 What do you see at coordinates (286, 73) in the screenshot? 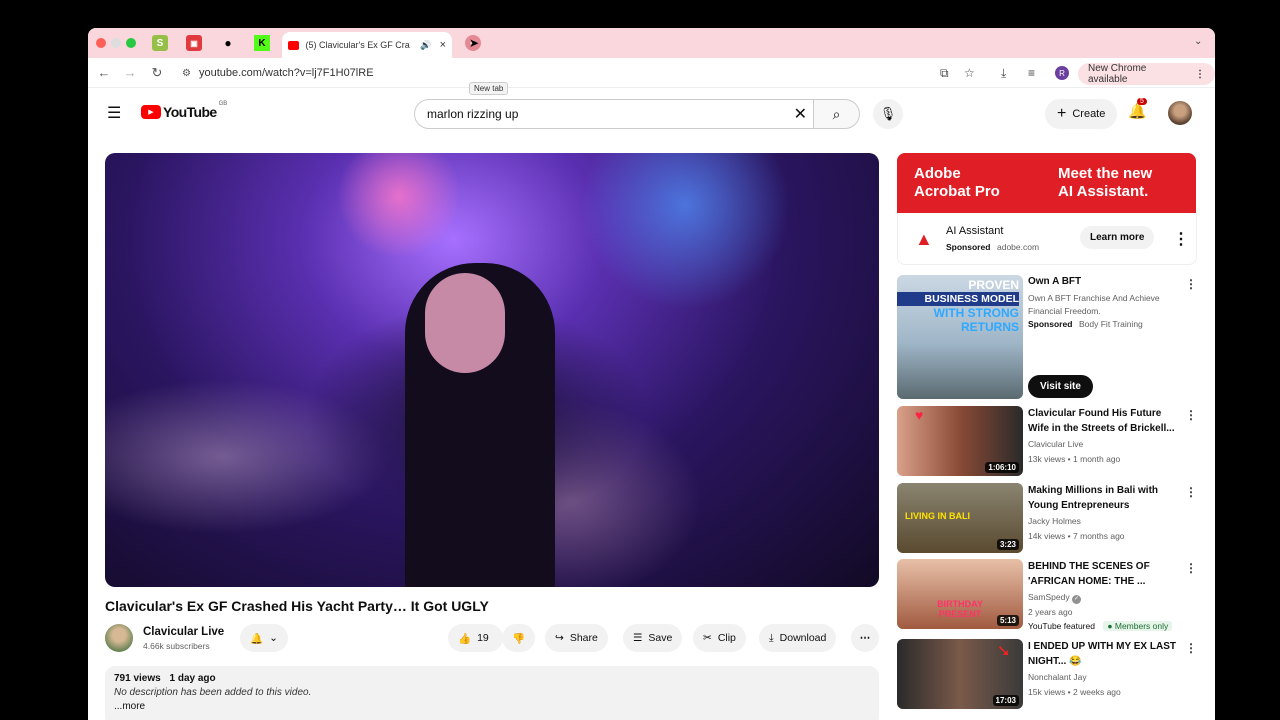
I see `url-text: youtube.com/watch?v=lj7F1H07lRE` at bounding box center [286, 73].